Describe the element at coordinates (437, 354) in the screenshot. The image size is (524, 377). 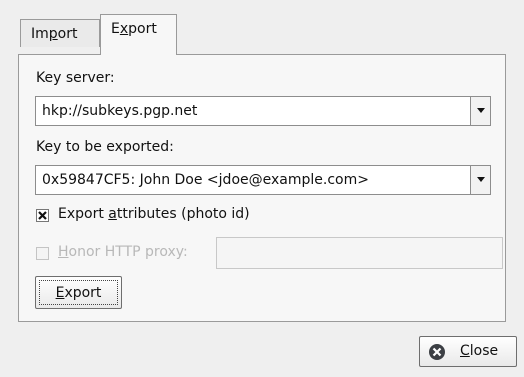
I see `close-circle-icon` at that location.